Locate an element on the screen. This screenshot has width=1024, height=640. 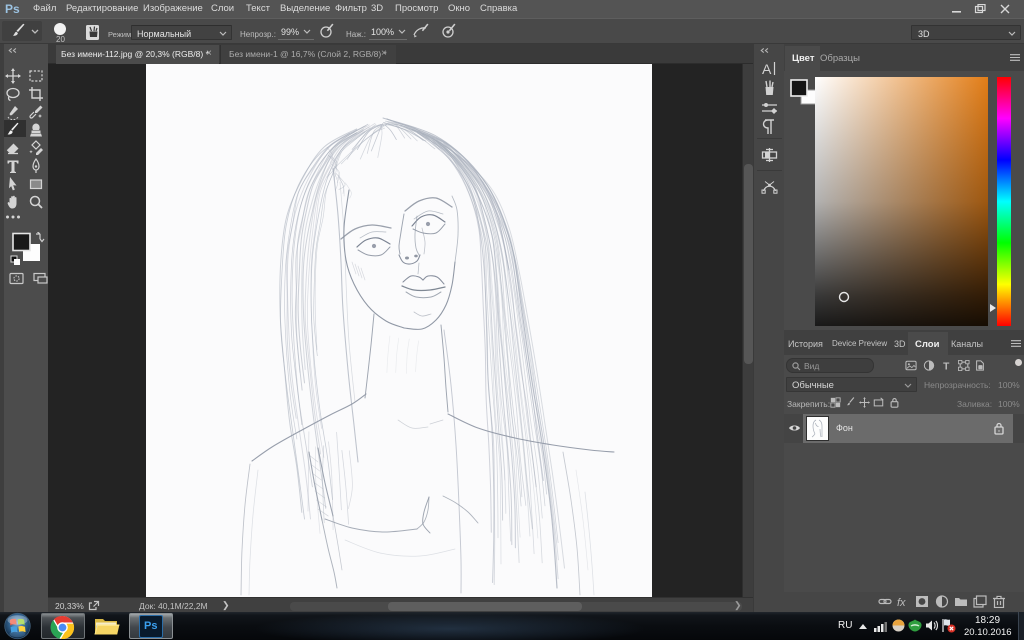
svg-text: A is located at coordinates (767, 69).